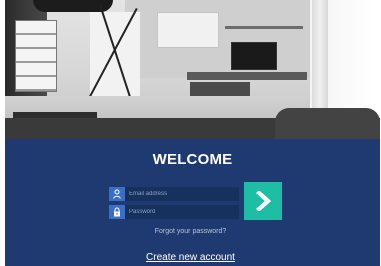  I want to click on hero-curtain, so click(320, 62).